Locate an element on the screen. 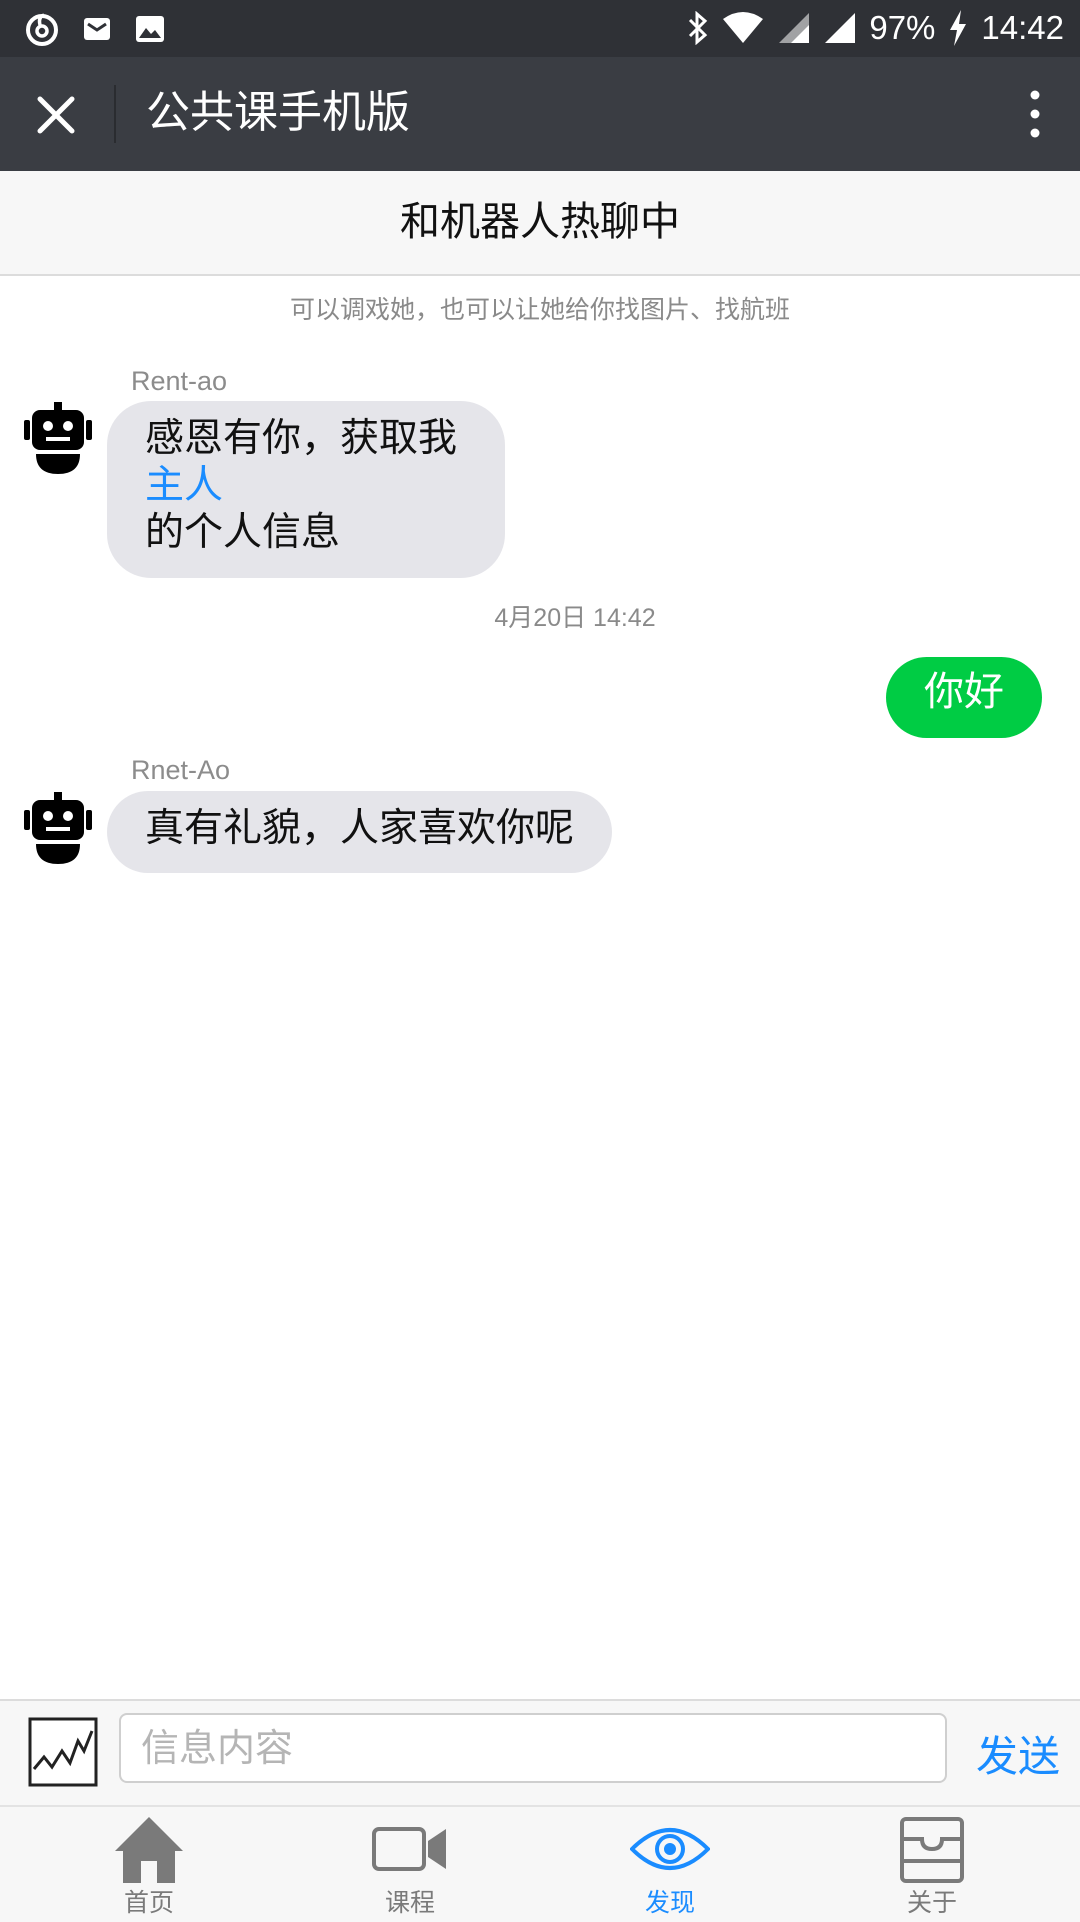 This screenshot has width=1080, height=1922. chart-toggle-icon is located at coordinates (63, 1752).